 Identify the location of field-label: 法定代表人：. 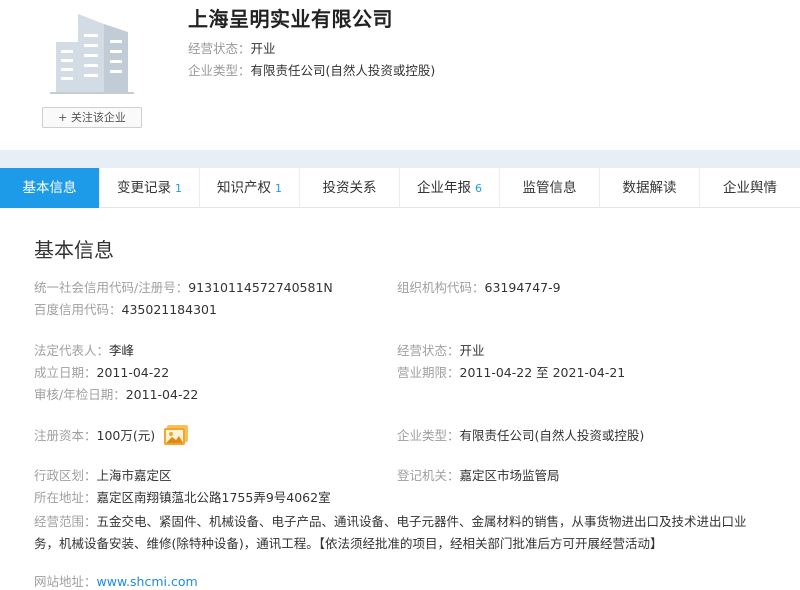
(72, 350).